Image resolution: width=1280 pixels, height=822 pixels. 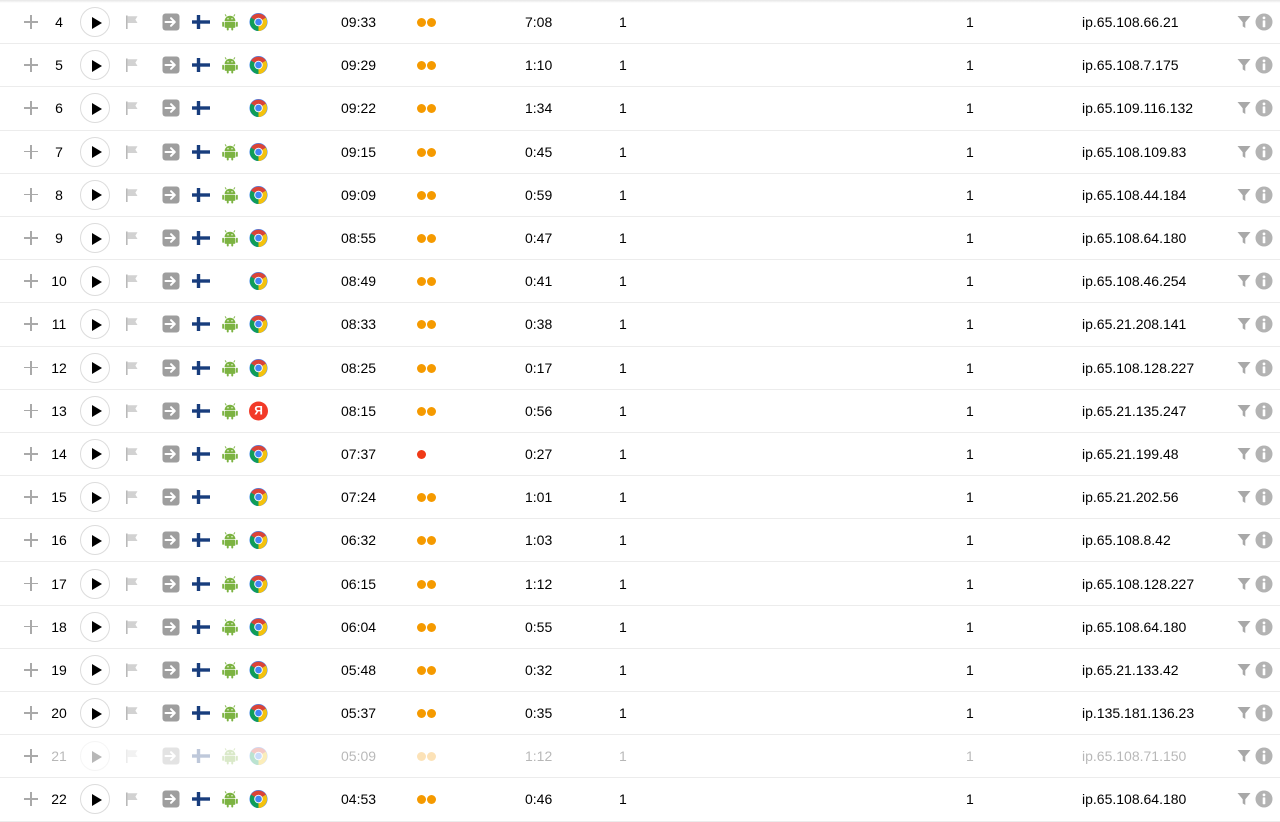 I want to click on table-row: 21 05:09 1:12 1 1 ip.65.108.71.150, so click(x=640, y=757).